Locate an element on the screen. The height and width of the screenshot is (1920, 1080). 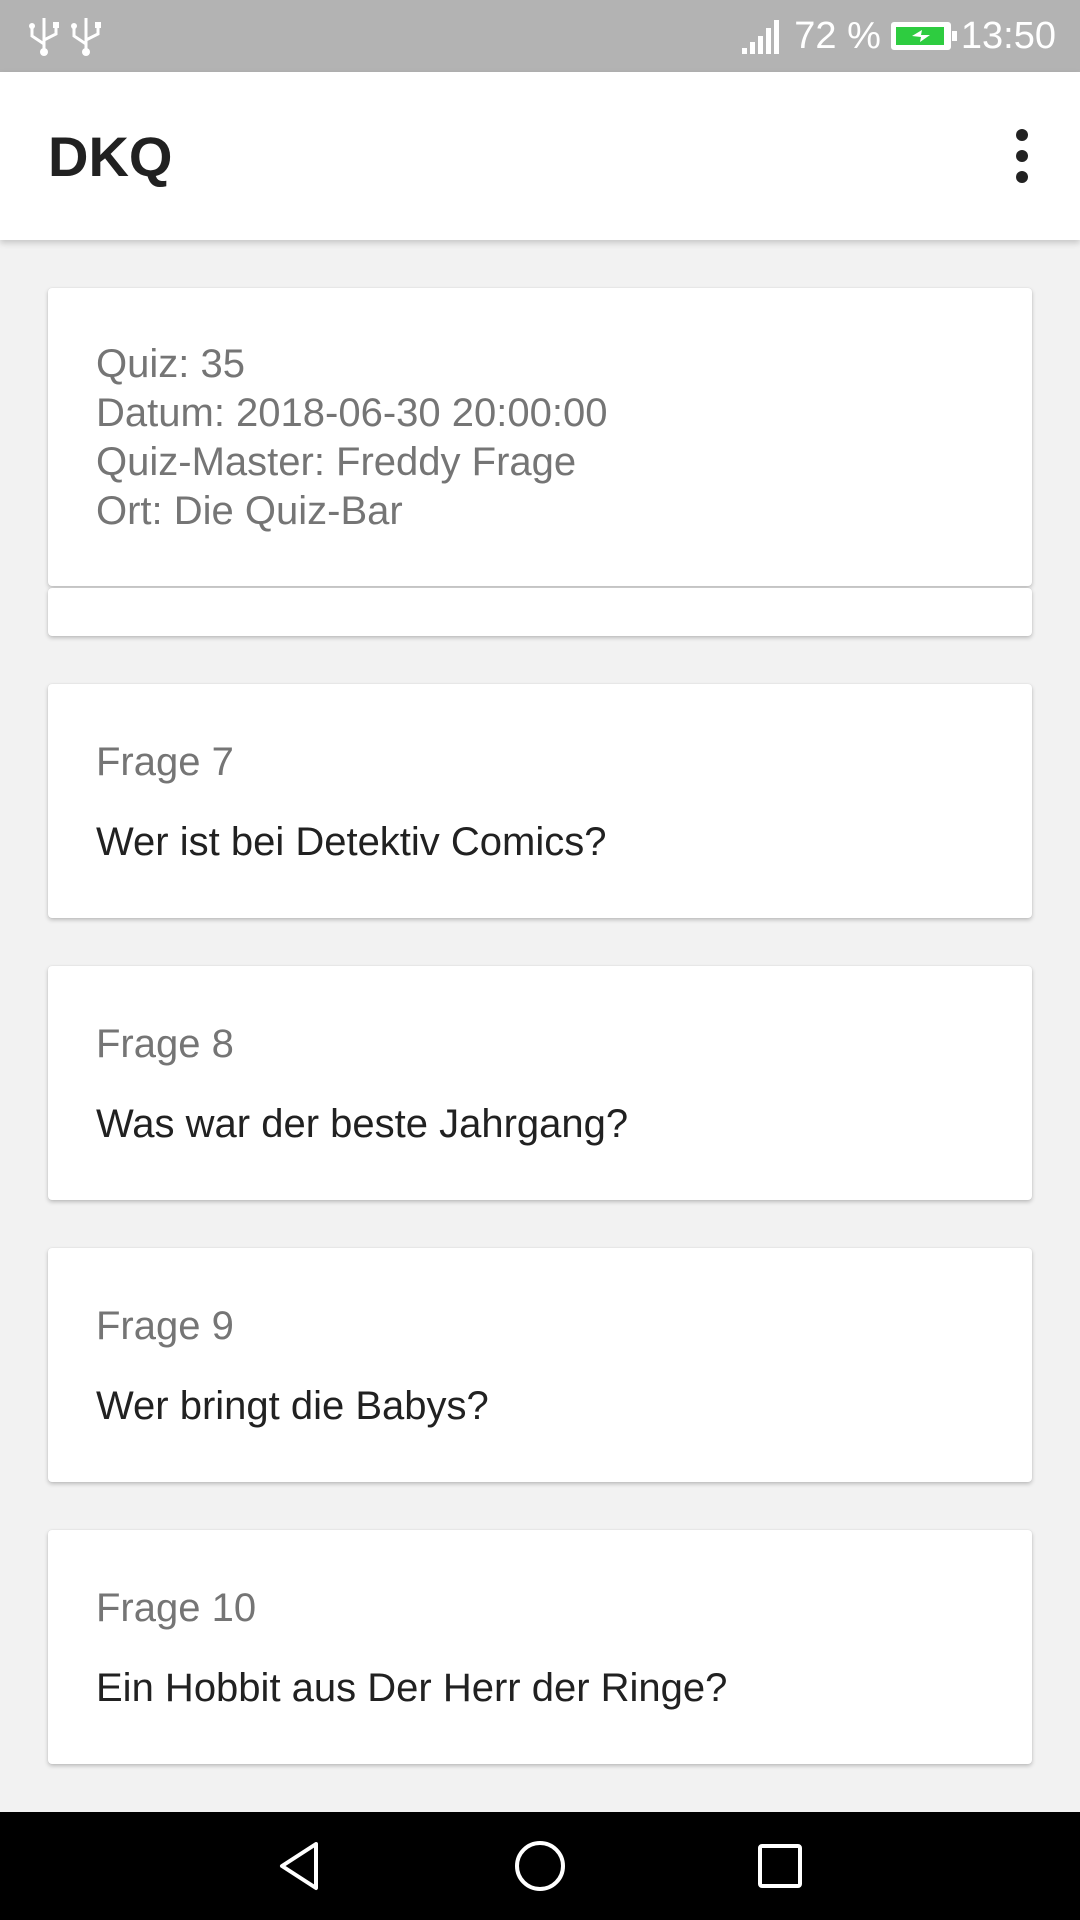
question-card: Frage 7 Wer ist bei Detektiv Comics? is located at coordinates (540, 801).